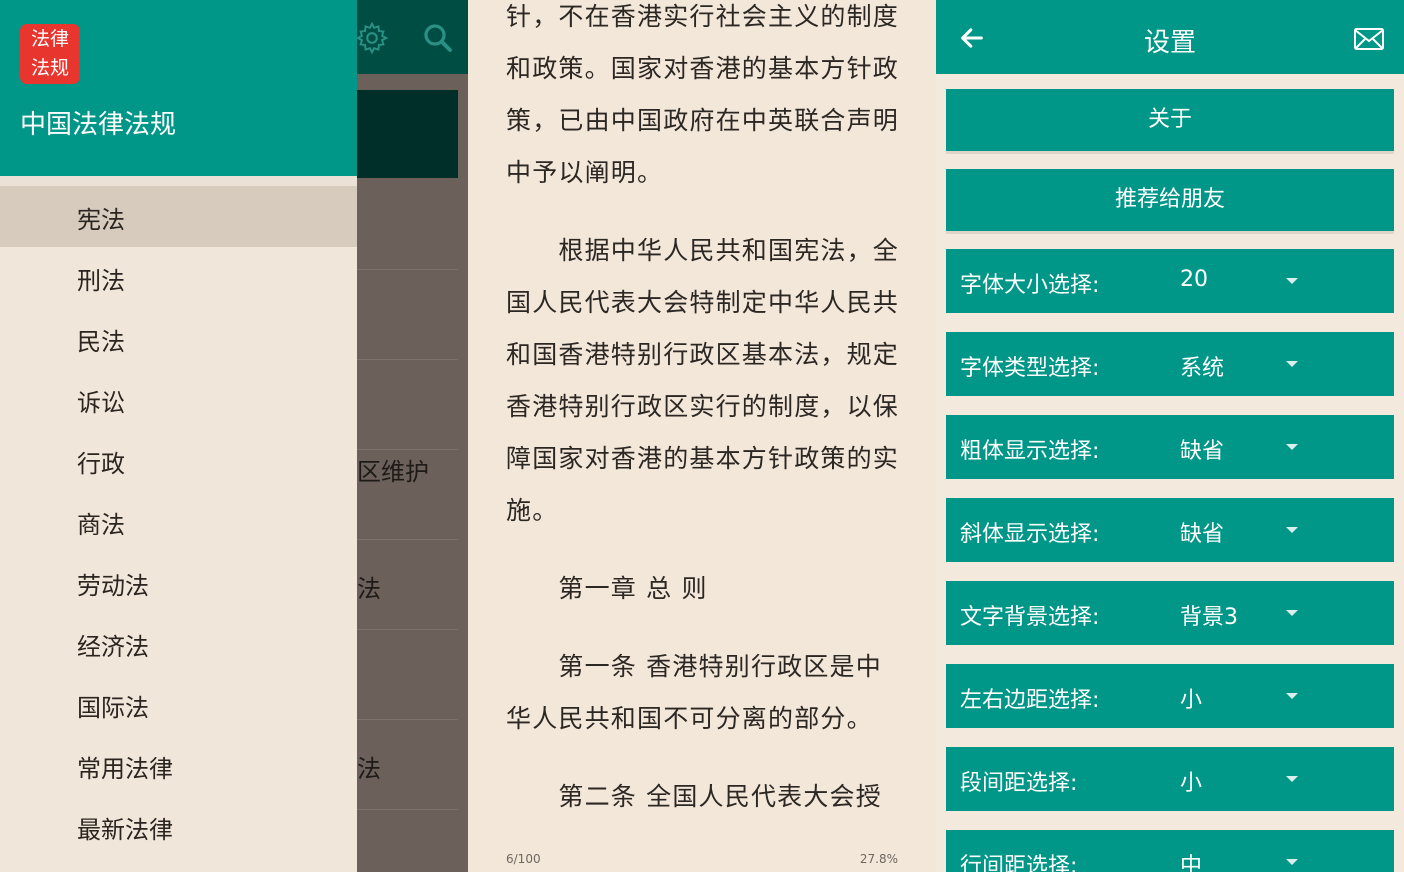  Describe the element at coordinates (694, 796) in the screenshot. I see `text-line: 第二条 全国人民代表大会授` at that location.